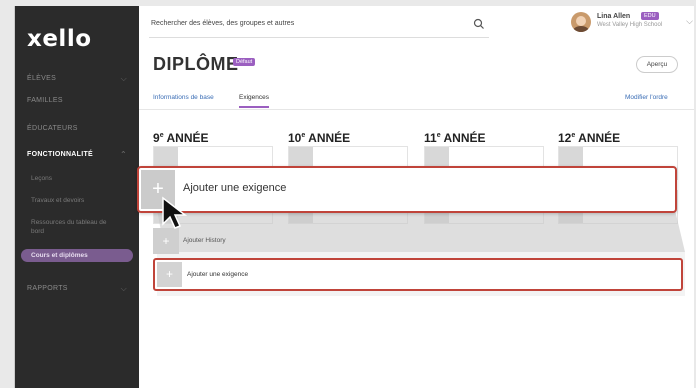 This screenshot has width=696, height=388. Describe the element at coordinates (77, 178) in the screenshot. I see `sidebar-item-lecons: Leçons` at that location.